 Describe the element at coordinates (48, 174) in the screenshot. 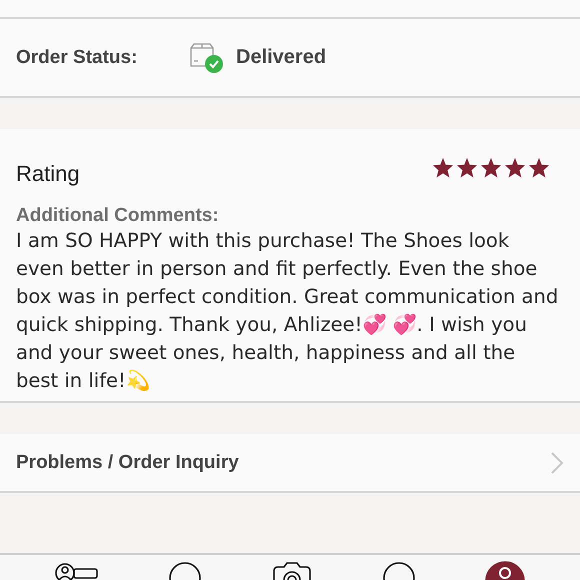

I see `rating-title: Rating` at that location.